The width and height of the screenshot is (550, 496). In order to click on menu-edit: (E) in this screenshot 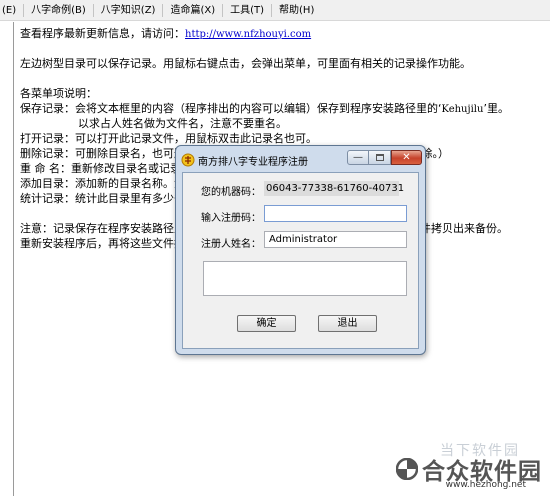, I will do `click(11, 10)`.